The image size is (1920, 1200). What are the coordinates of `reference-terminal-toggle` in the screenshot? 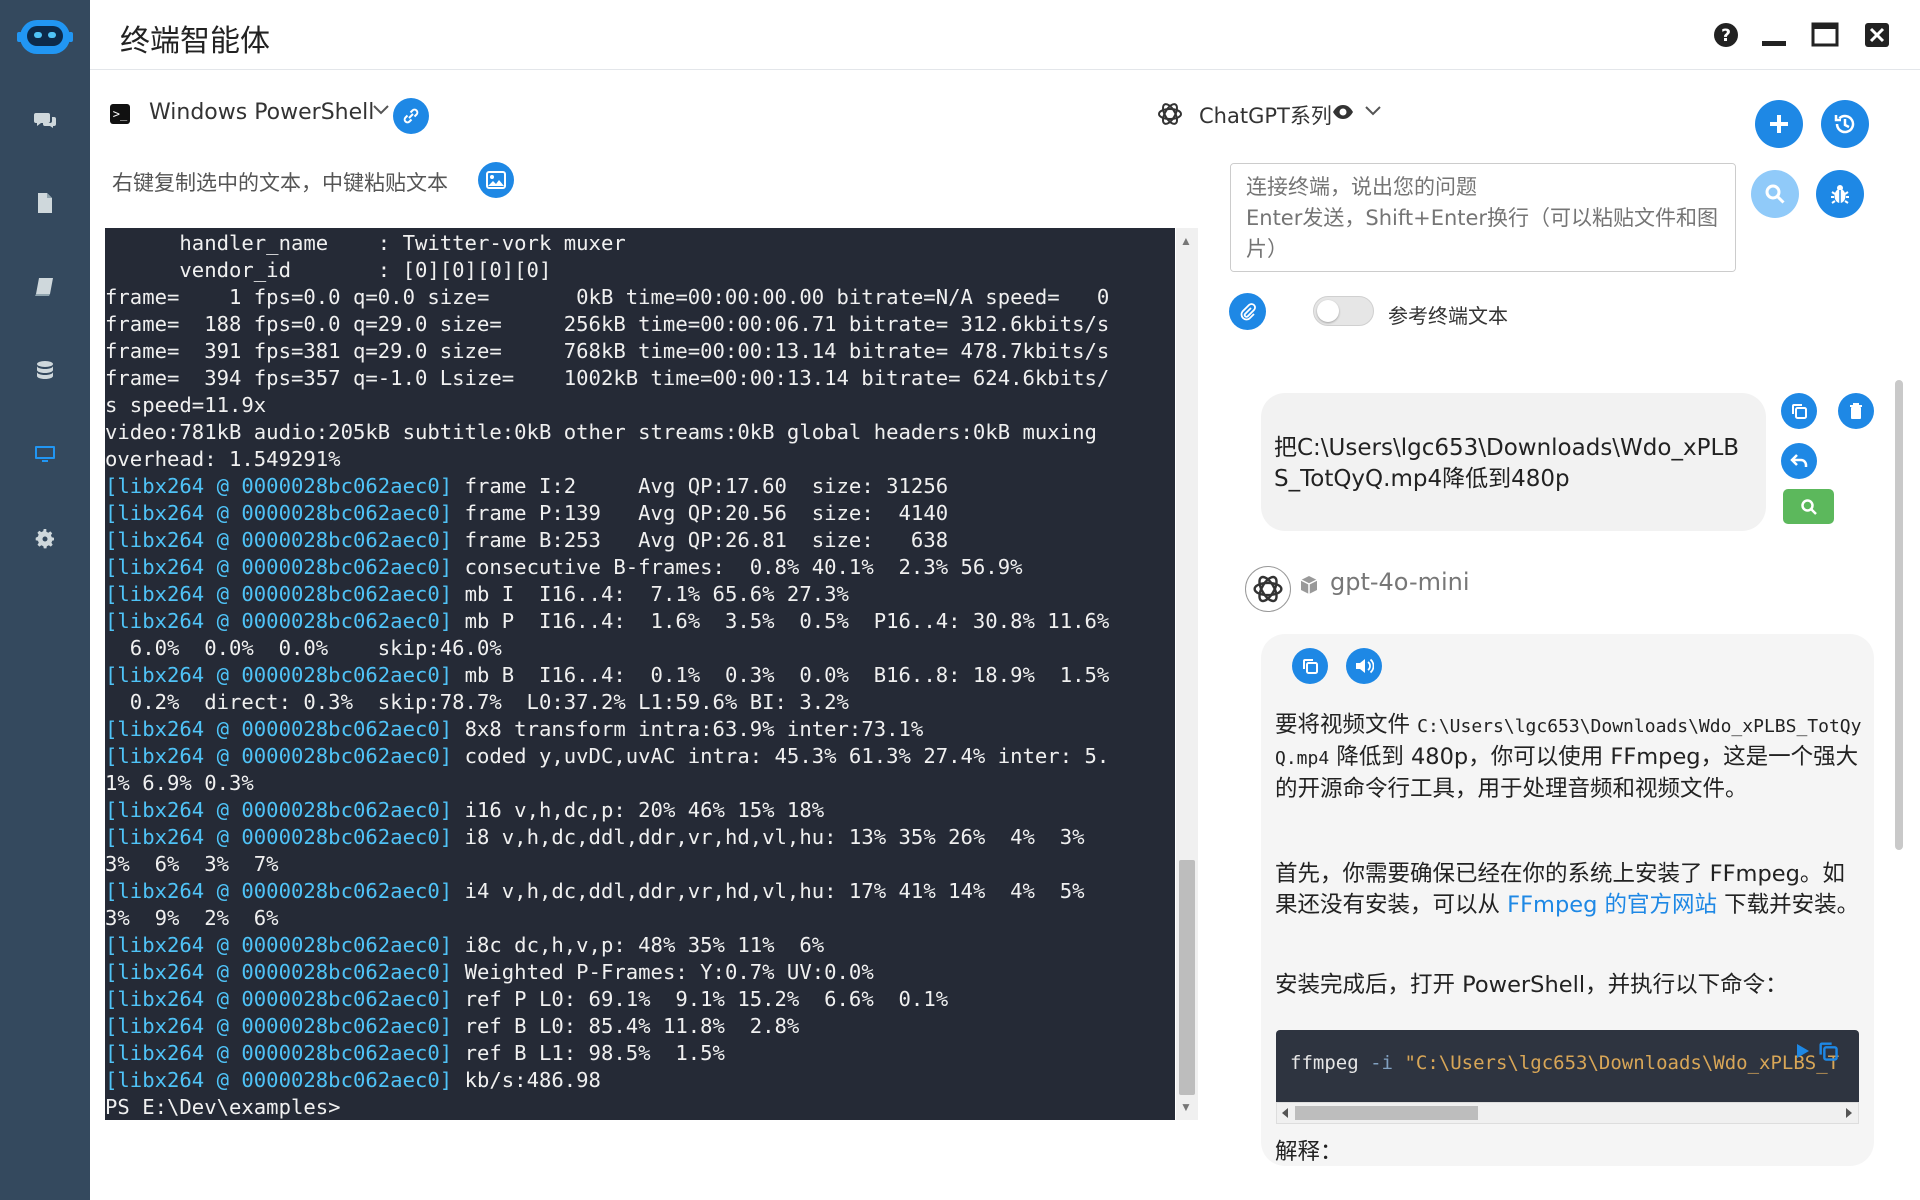 It's located at (1343, 311).